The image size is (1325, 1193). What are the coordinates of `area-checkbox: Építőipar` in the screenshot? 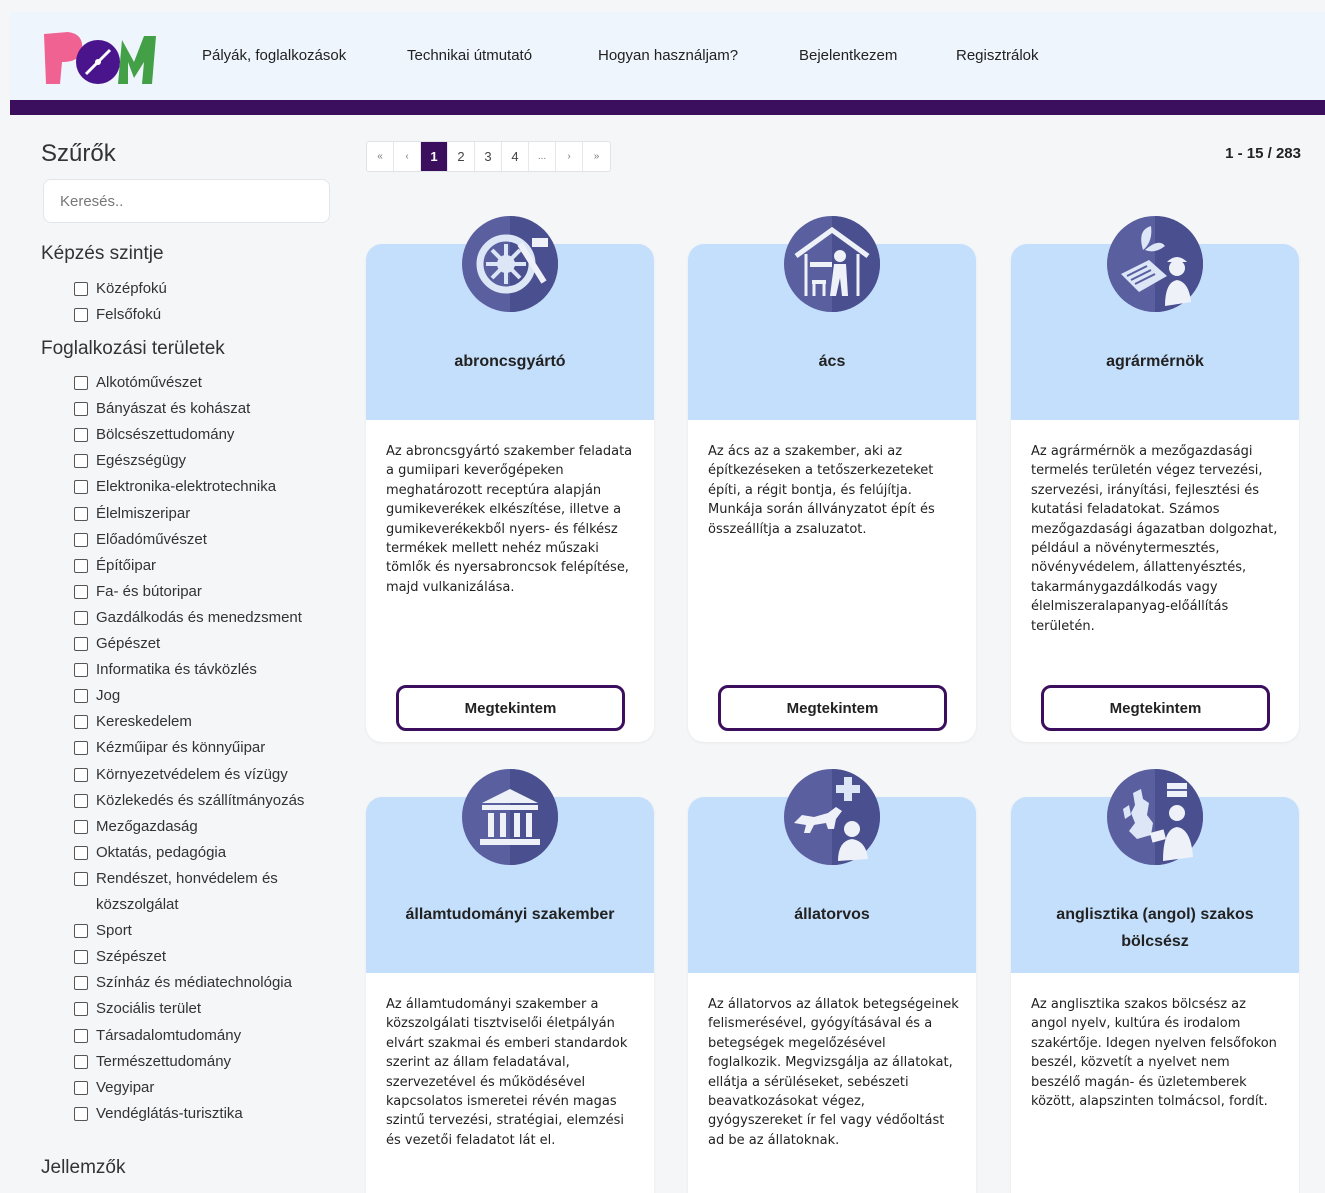 It's located at (115, 569).